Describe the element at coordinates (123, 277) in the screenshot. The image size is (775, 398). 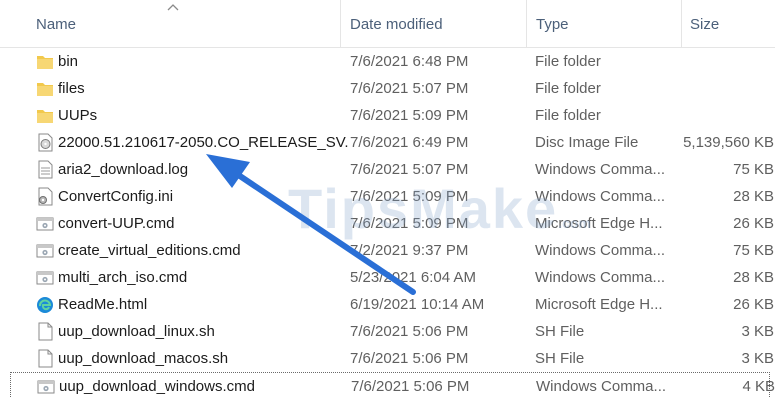
I see `file-name: multi_arch_iso.cmd` at that location.